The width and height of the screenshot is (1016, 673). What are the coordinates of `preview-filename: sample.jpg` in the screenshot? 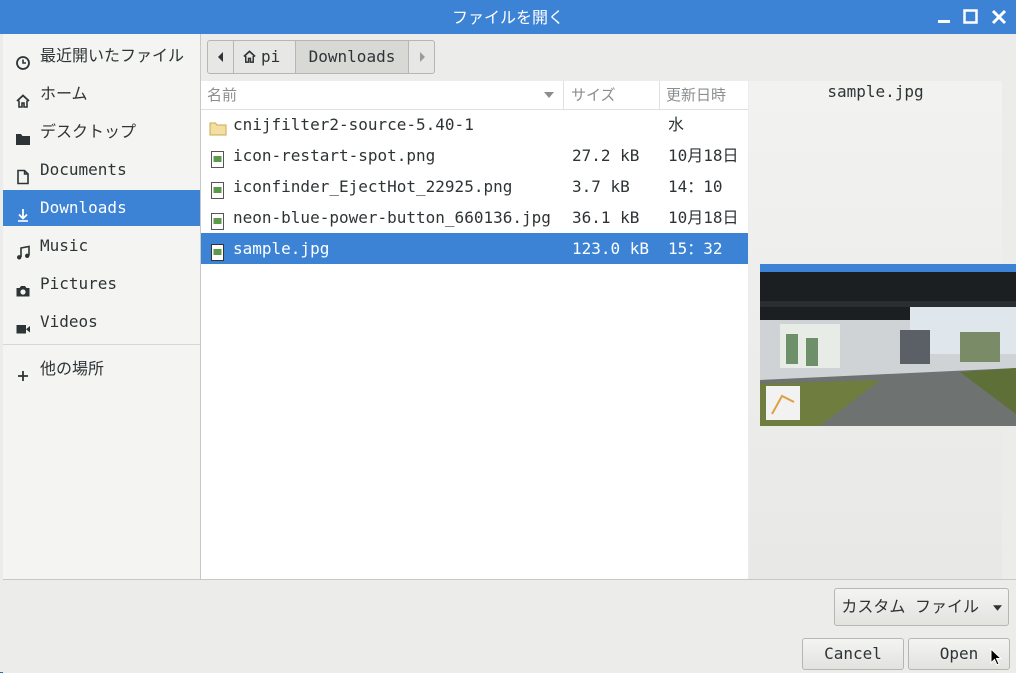 It's located at (875, 91).